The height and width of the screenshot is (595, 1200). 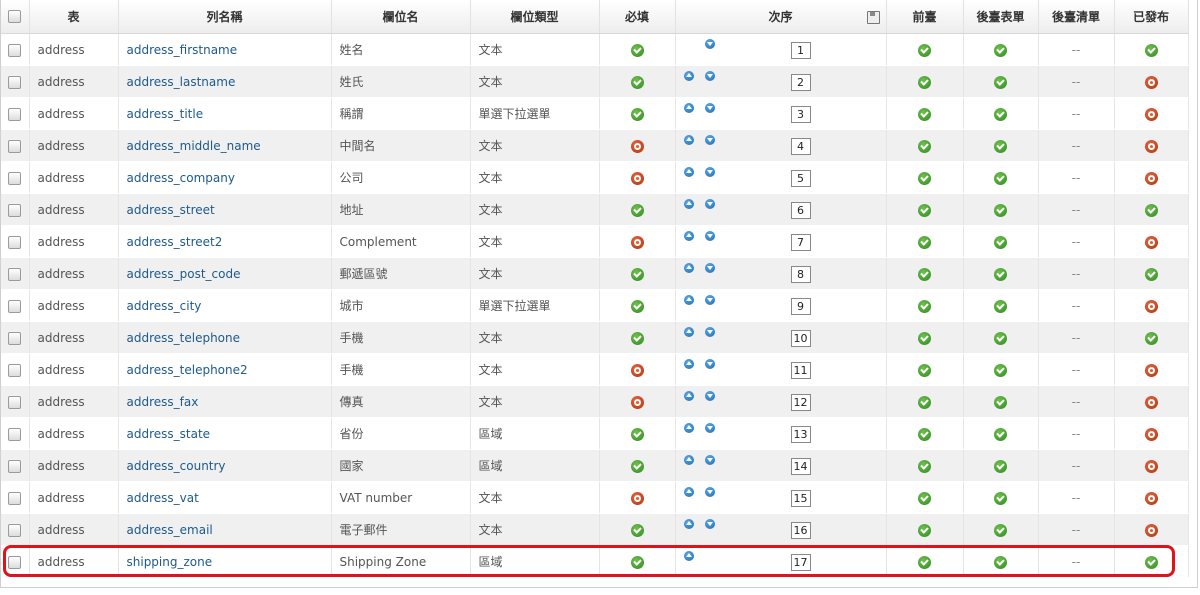 I want to click on column-name-link: address_firstname, so click(x=225, y=49).